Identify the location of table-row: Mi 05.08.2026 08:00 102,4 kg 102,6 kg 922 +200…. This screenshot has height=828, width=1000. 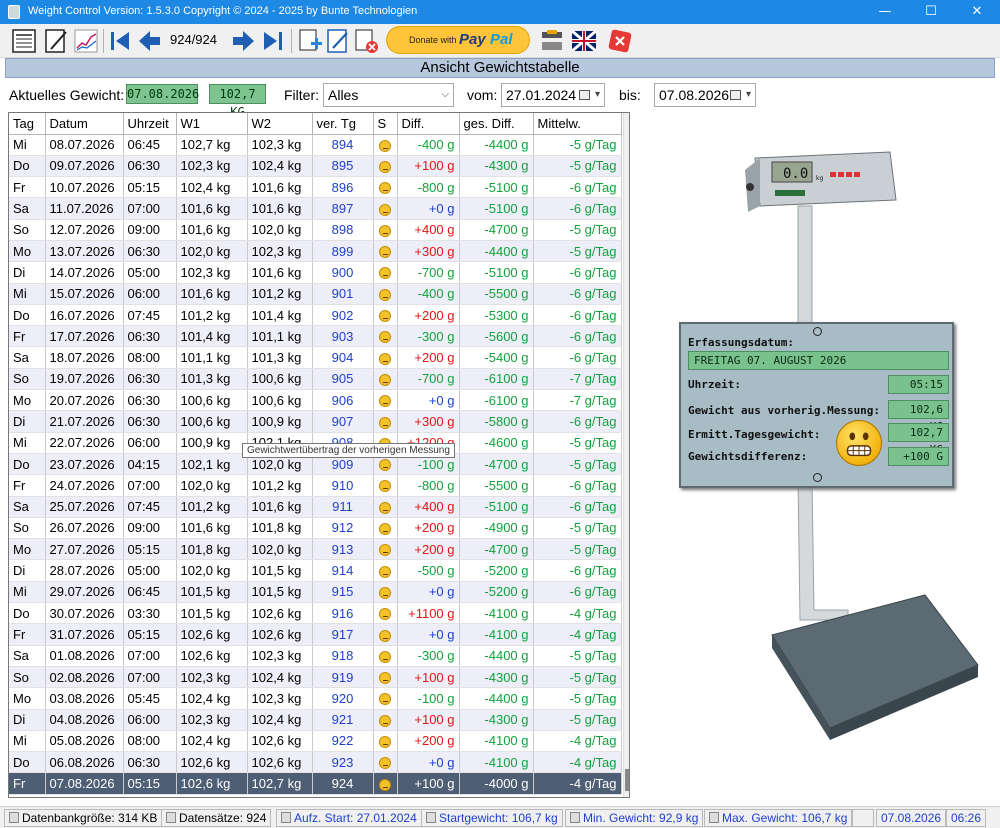
(315, 741).